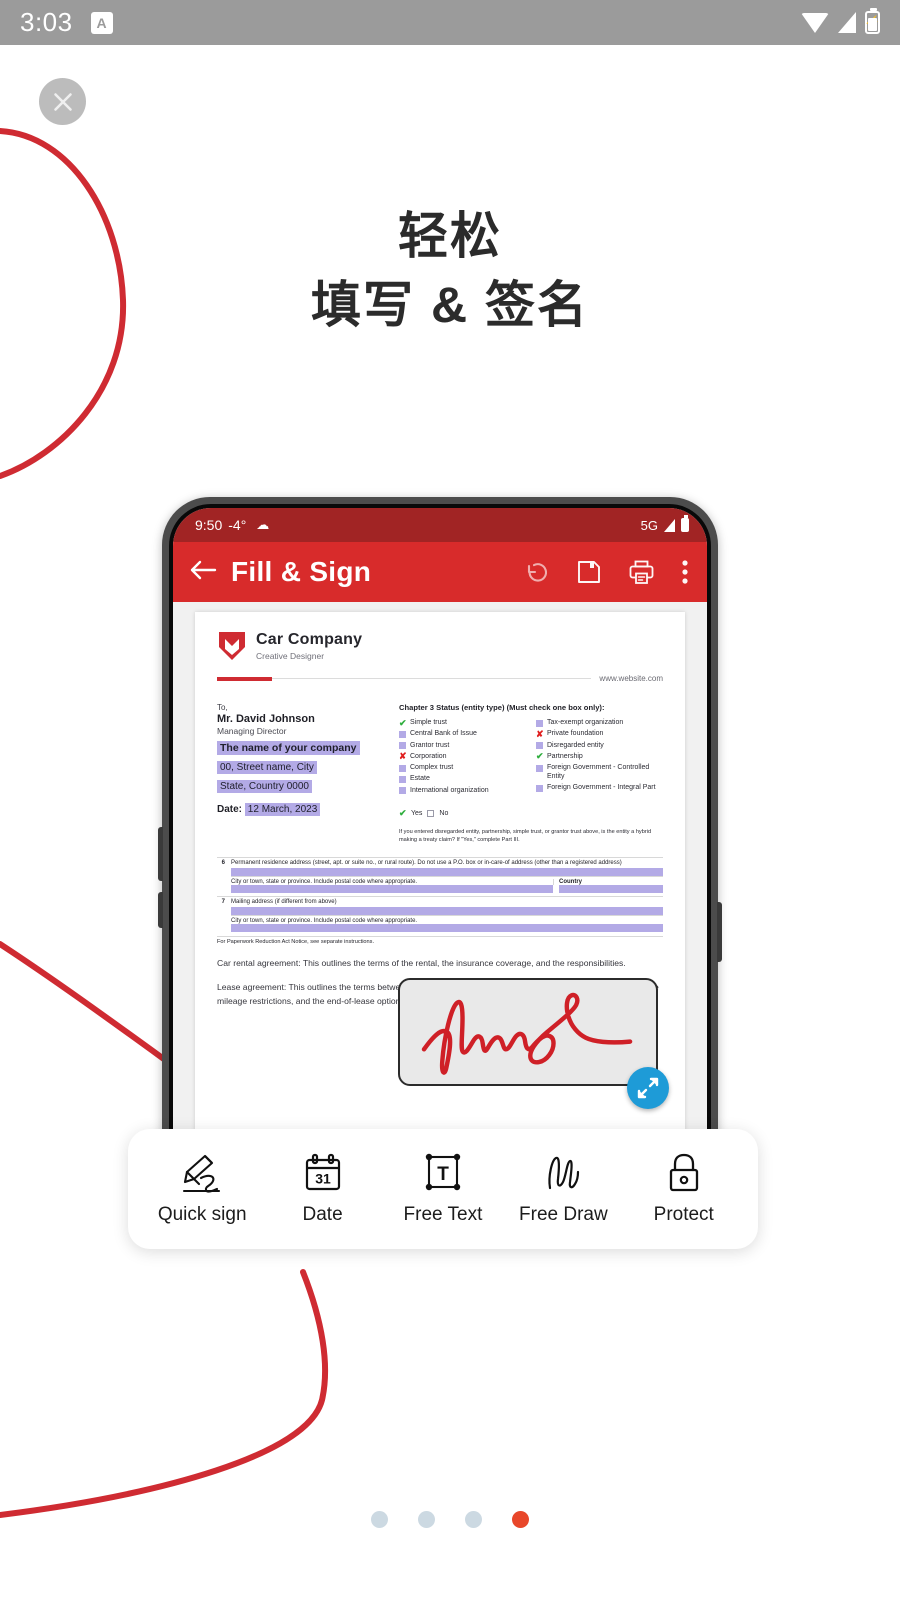  Describe the element at coordinates (611, 889) in the screenshot. I see `form-input-country` at that location.